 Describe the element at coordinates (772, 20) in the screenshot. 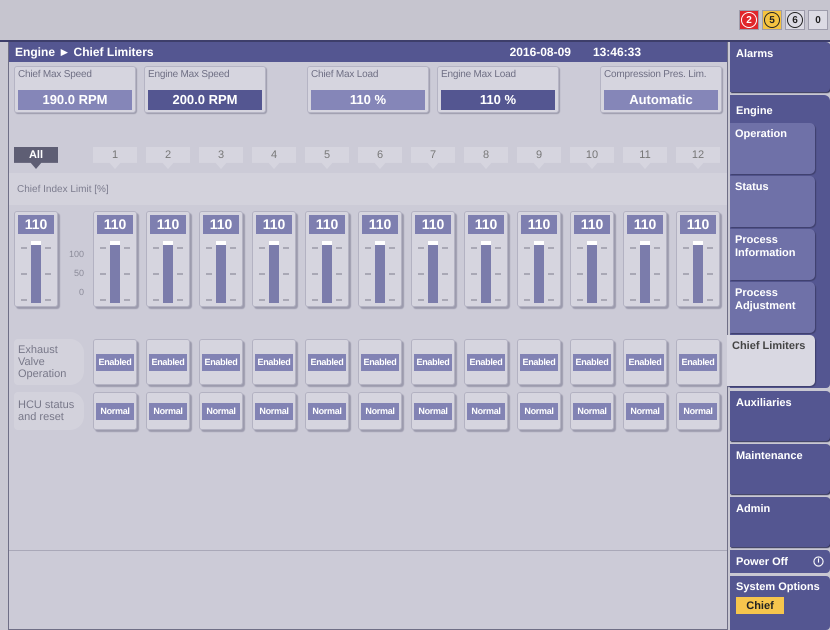

I see `alarm-counter: 5` at that location.